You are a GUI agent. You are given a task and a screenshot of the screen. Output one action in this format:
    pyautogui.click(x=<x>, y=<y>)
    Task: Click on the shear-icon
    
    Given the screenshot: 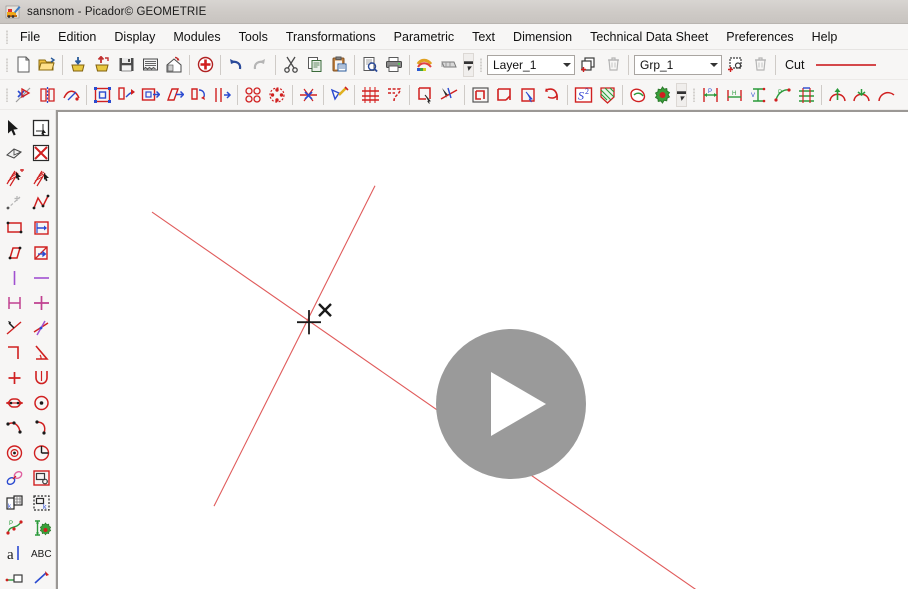 What is the action you would take?
    pyautogui.click(x=174, y=95)
    